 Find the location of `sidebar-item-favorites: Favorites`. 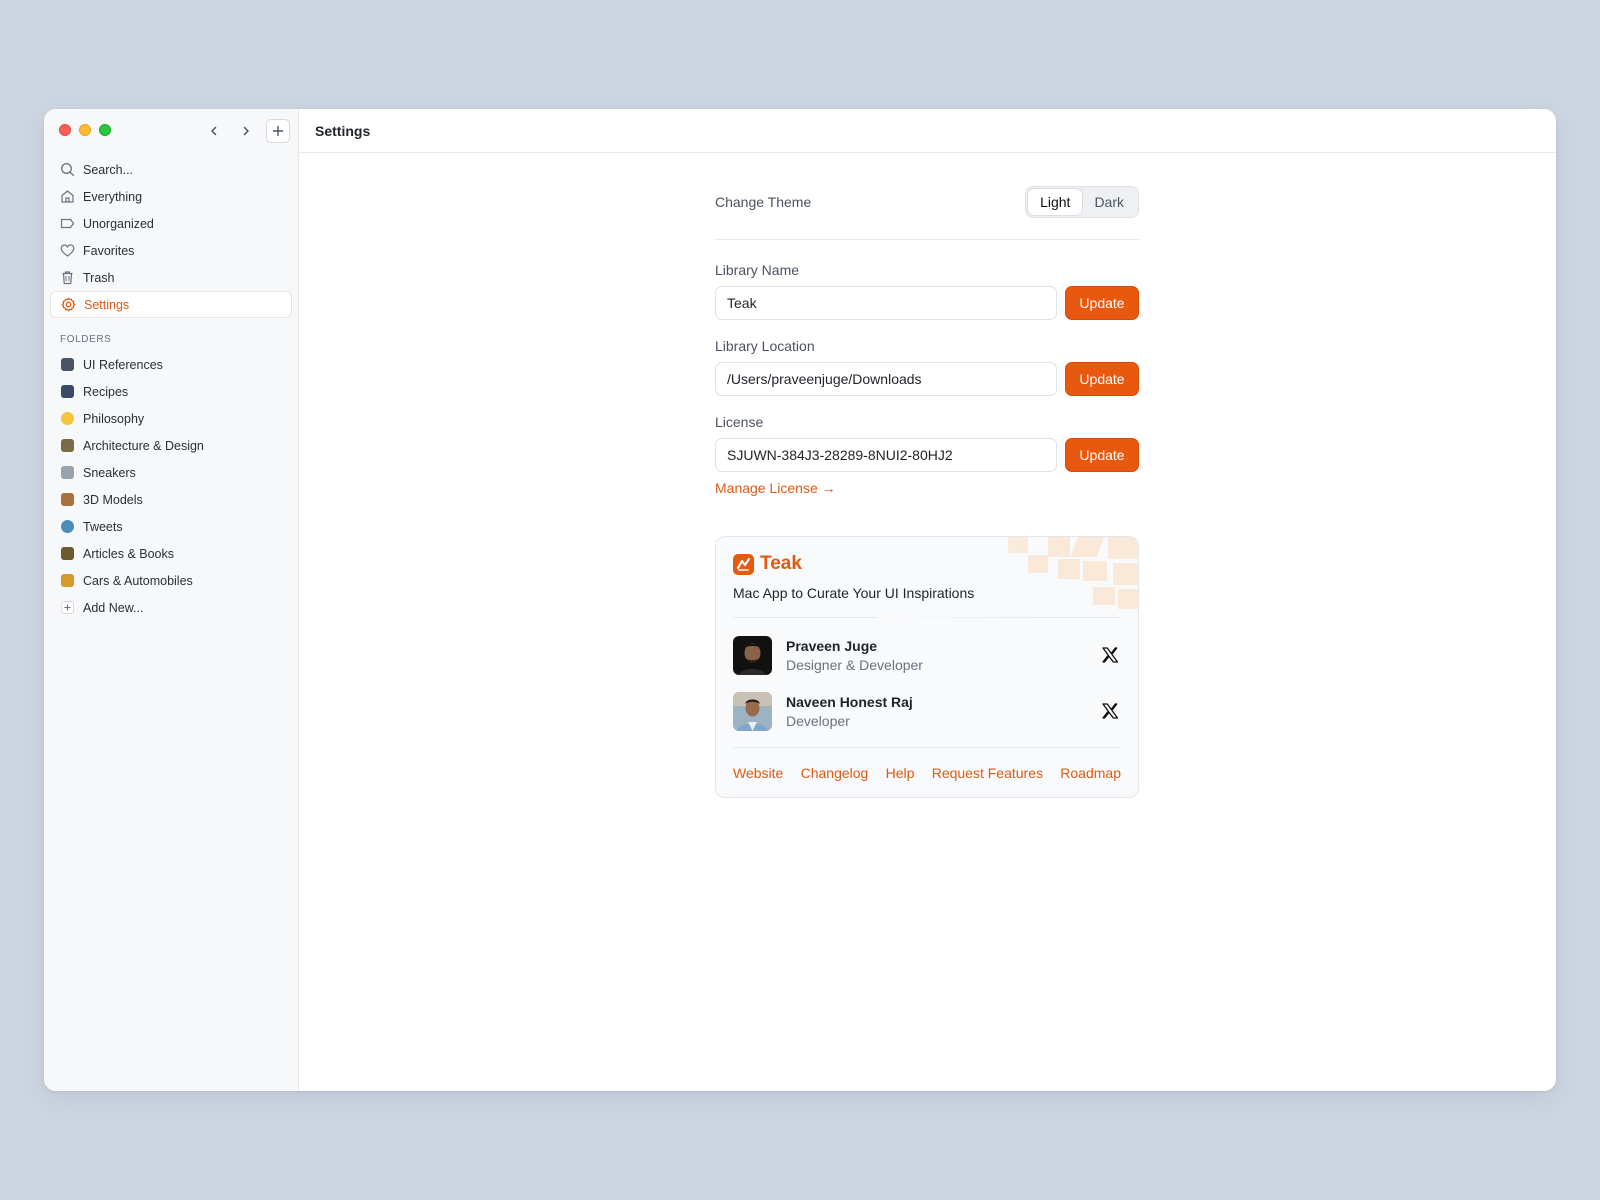

sidebar-item-favorites: Favorites is located at coordinates (171, 250).